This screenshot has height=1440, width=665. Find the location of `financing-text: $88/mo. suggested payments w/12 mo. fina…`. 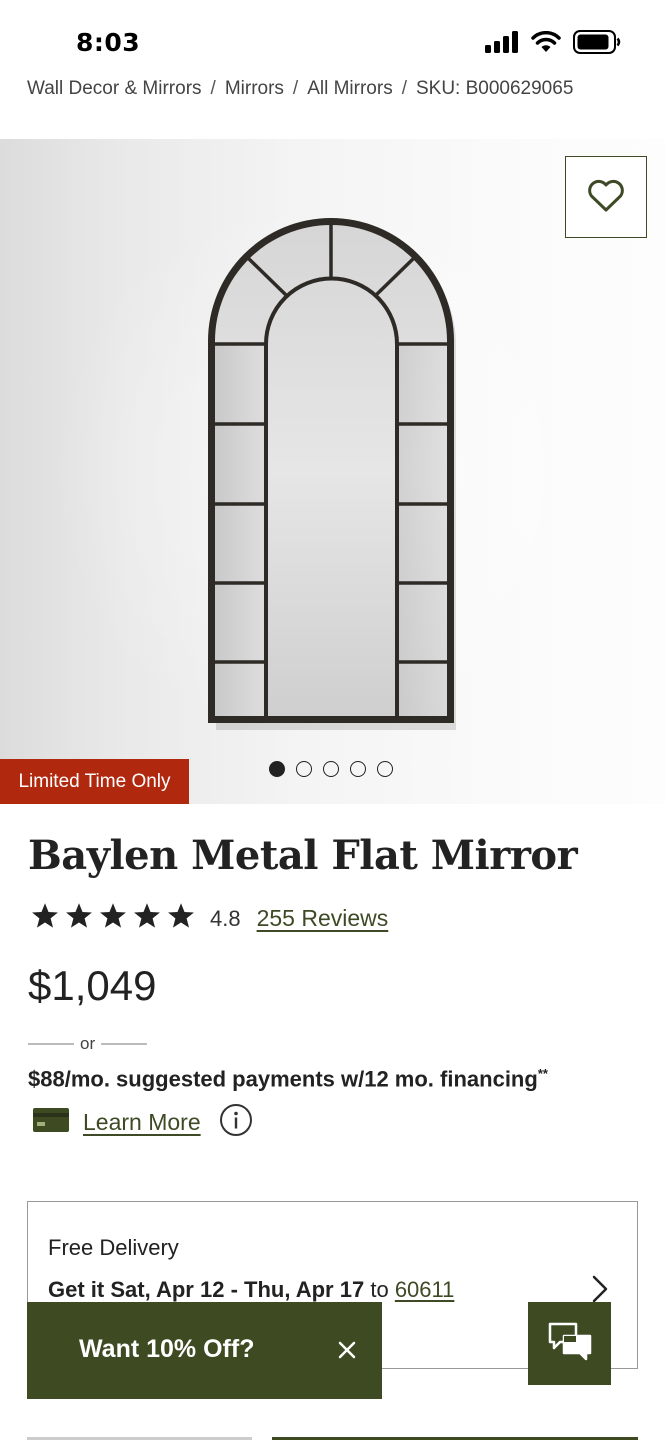

financing-text: $88/mo. suggested payments w/12 mo. fina… is located at coordinates (288, 1079).